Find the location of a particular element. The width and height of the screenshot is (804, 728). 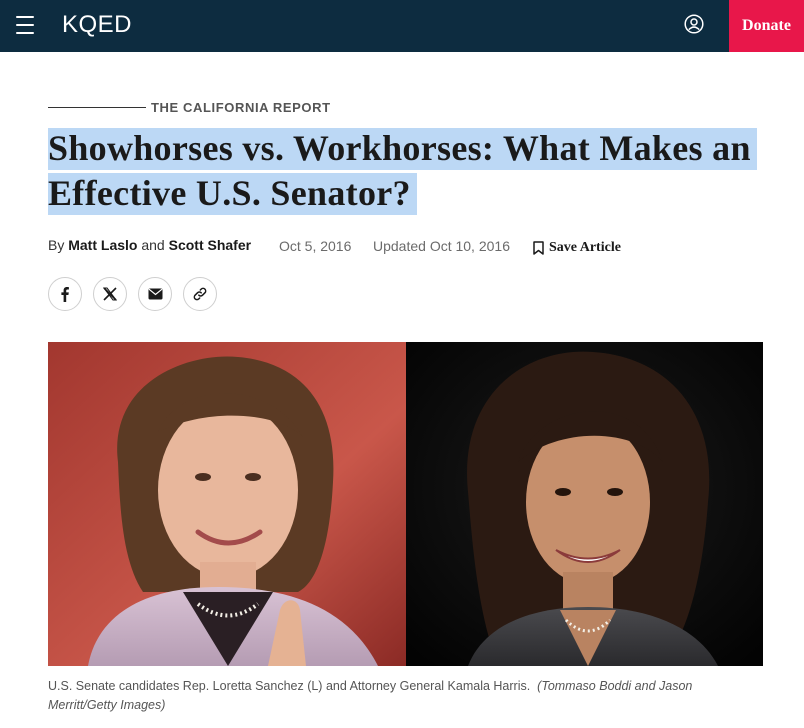

bookmark-icon is located at coordinates (538, 248).